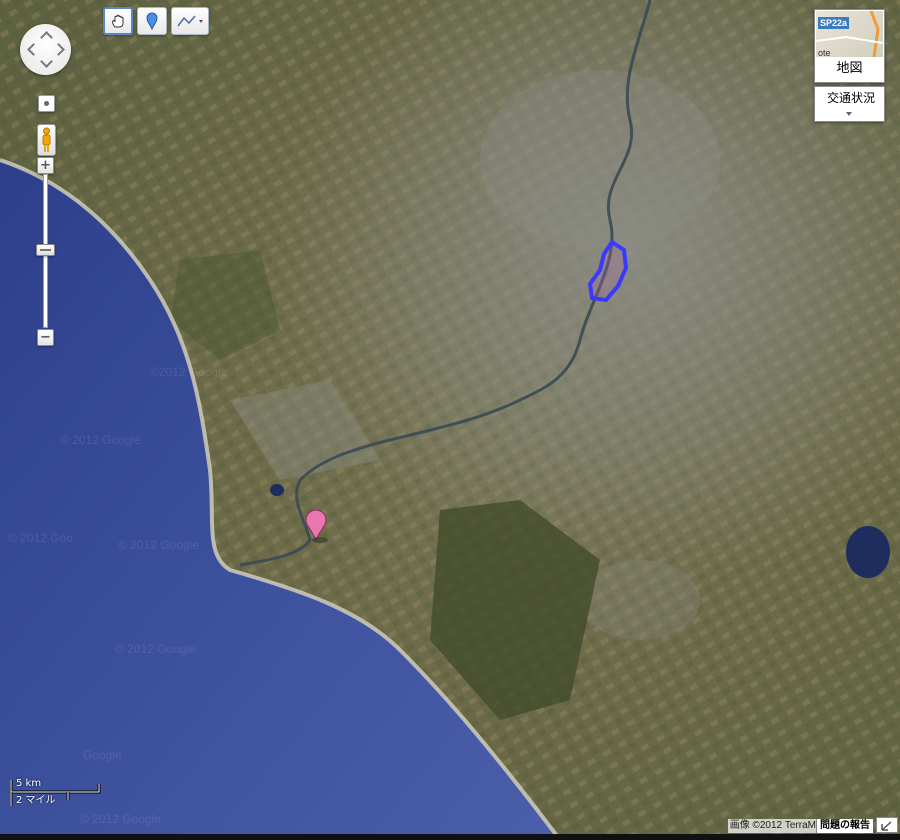 The height and width of the screenshot is (840, 900). I want to click on placemark-tool-button, so click(152, 21).